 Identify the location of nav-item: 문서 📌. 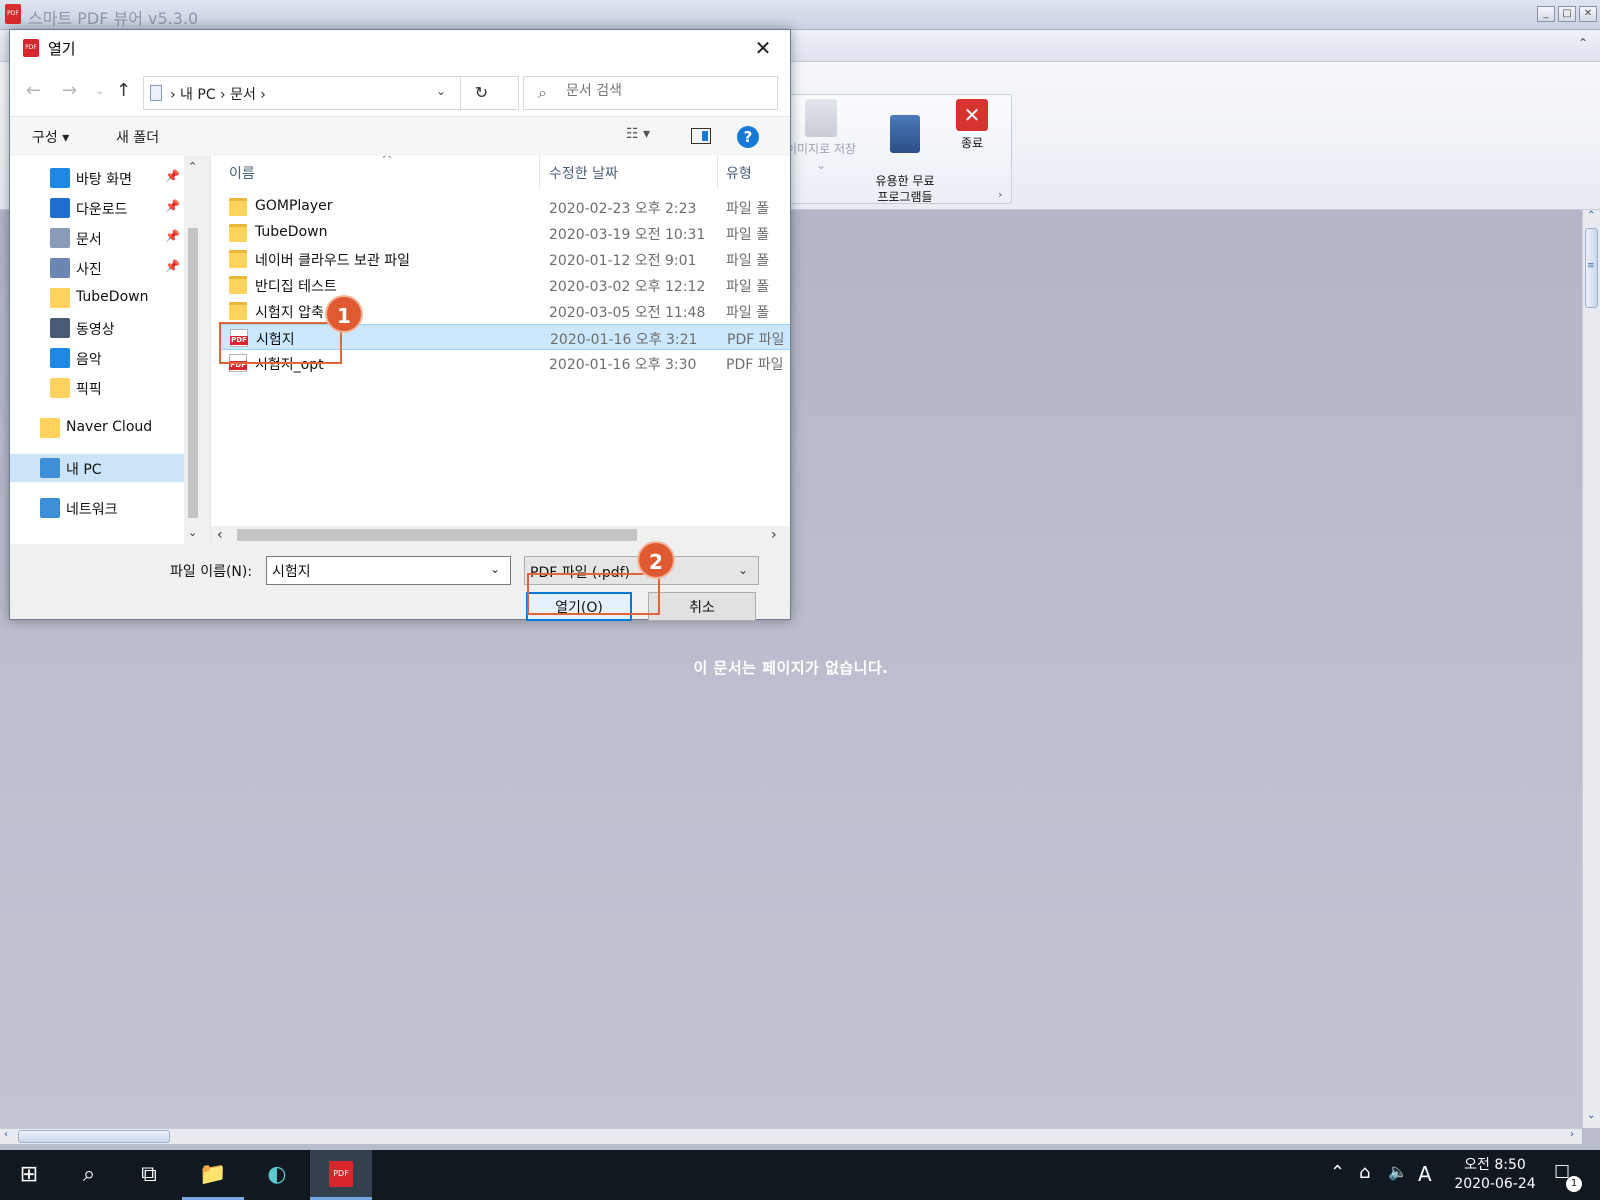
(97, 238).